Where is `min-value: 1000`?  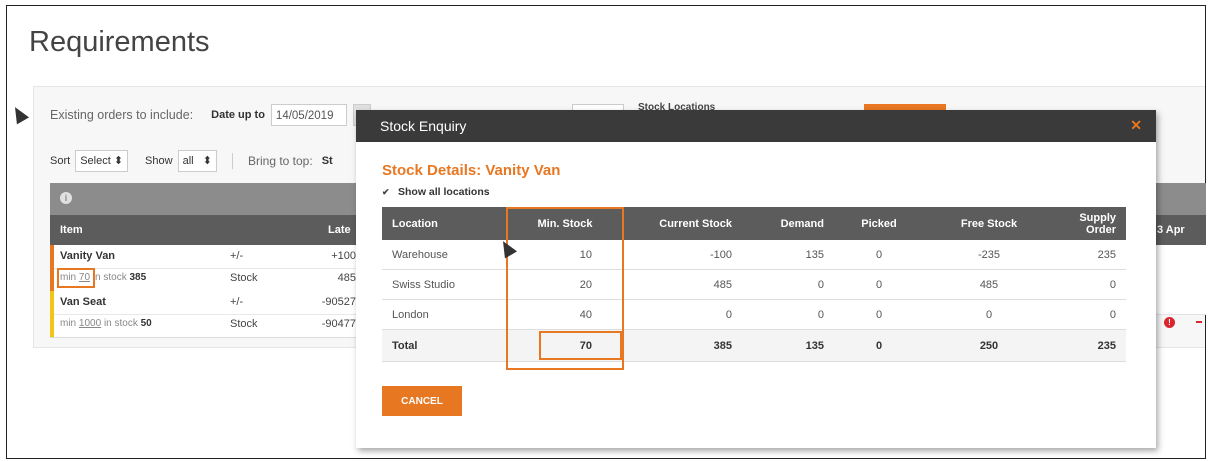
min-value: 1000 is located at coordinates (90, 323).